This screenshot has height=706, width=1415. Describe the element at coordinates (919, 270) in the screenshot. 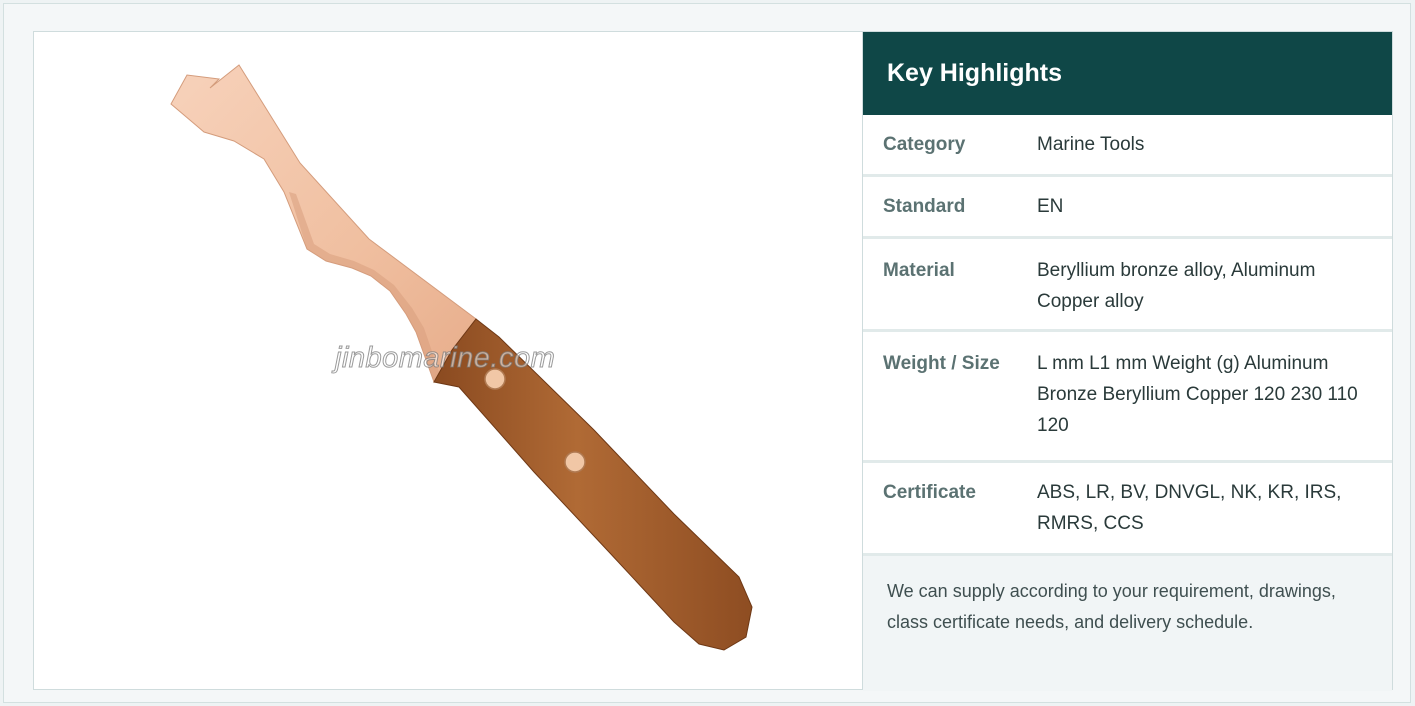

I see `row-label: Material` at that location.